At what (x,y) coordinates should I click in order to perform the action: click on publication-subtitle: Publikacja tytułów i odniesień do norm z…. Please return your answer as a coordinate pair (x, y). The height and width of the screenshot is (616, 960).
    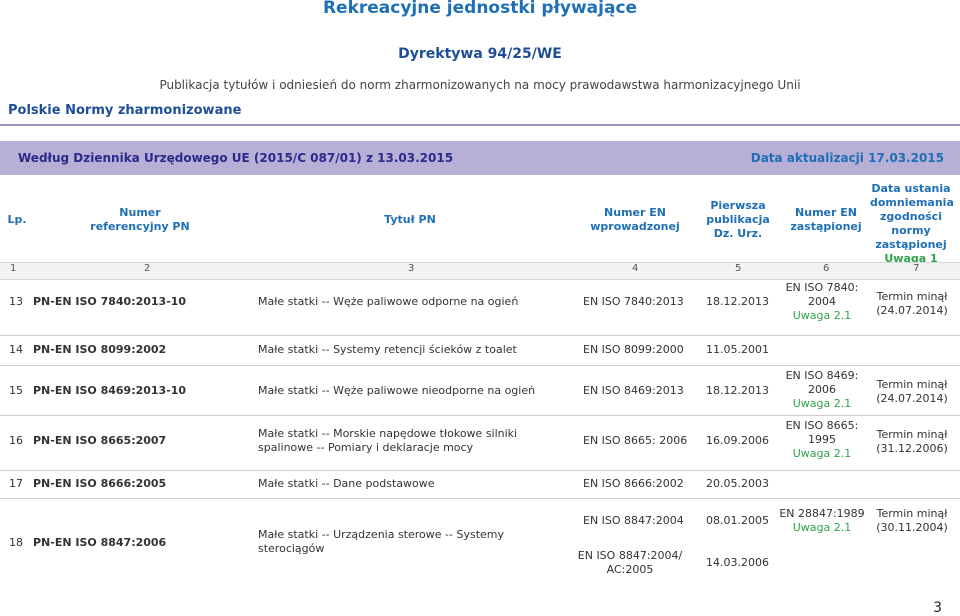
    Looking at the image, I should click on (480, 85).